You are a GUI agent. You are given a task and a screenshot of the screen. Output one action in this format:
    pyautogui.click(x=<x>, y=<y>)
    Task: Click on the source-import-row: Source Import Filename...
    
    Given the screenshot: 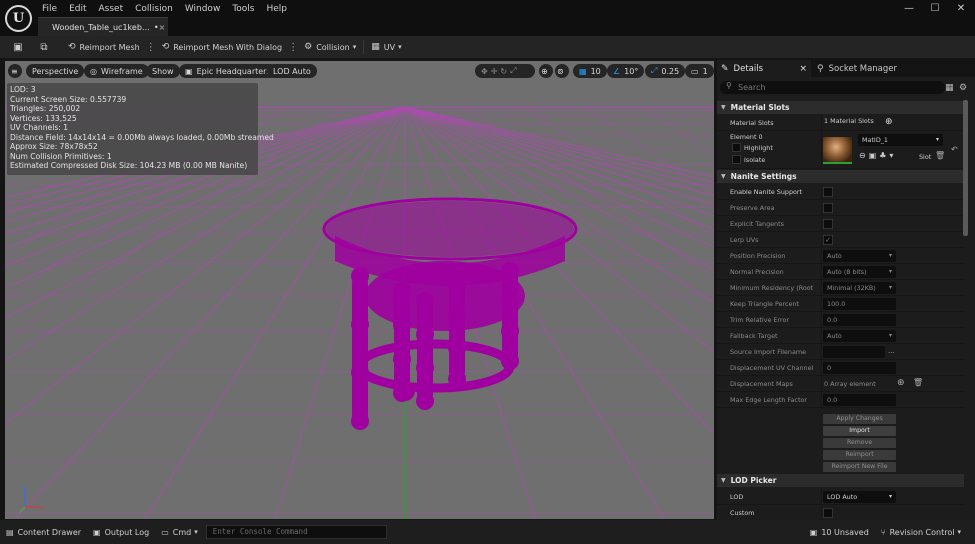 What is the action you would take?
    pyautogui.click(x=840, y=352)
    